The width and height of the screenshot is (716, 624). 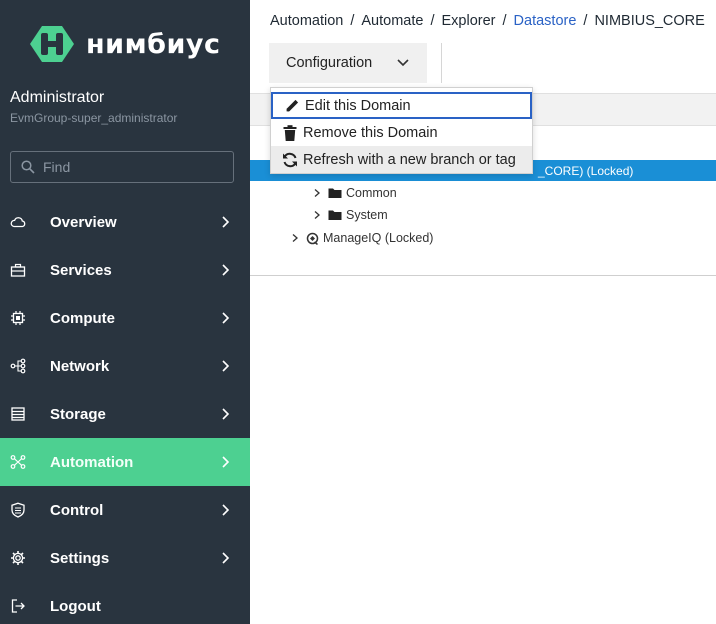 I want to click on tree-node-label: System, so click(x=367, y=215).